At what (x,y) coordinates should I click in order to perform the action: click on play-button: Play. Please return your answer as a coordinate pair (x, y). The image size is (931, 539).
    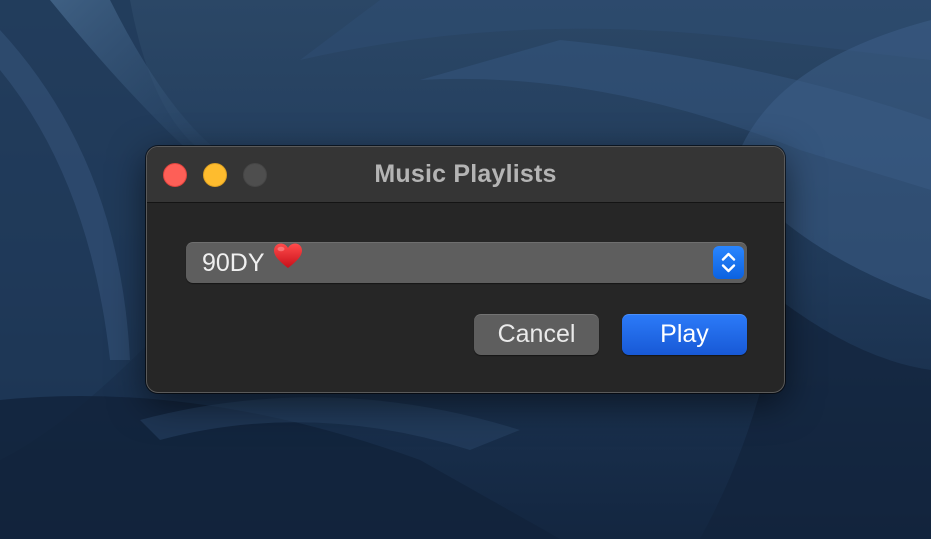
    Looking at the image, I should click on (684, 334).